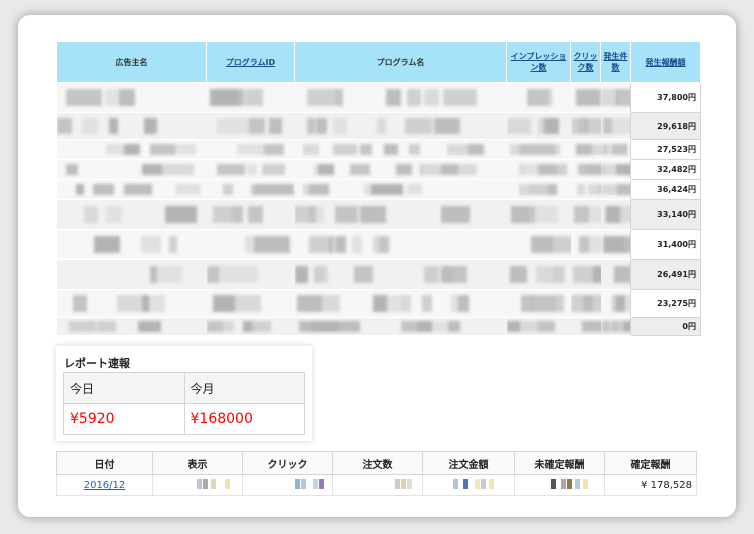 The width and height of the screenshot is (754, 534). What do you see at coordinates (197, 463) in the screenshot?
I see `summary-header-impressions: 表示` at bounding box center [197, 463].